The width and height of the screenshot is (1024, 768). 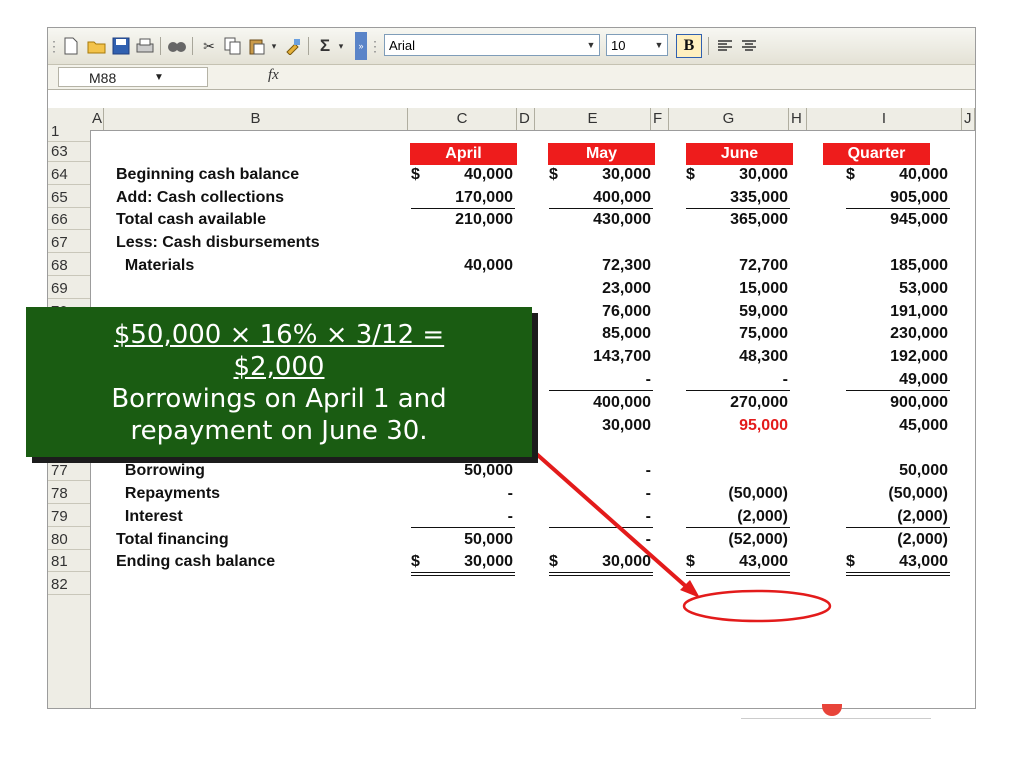 What do you see at coordinates (757, 606) in the screenshot?
I see `interest-highlight-ellipse` at bounding box center [757, 606].